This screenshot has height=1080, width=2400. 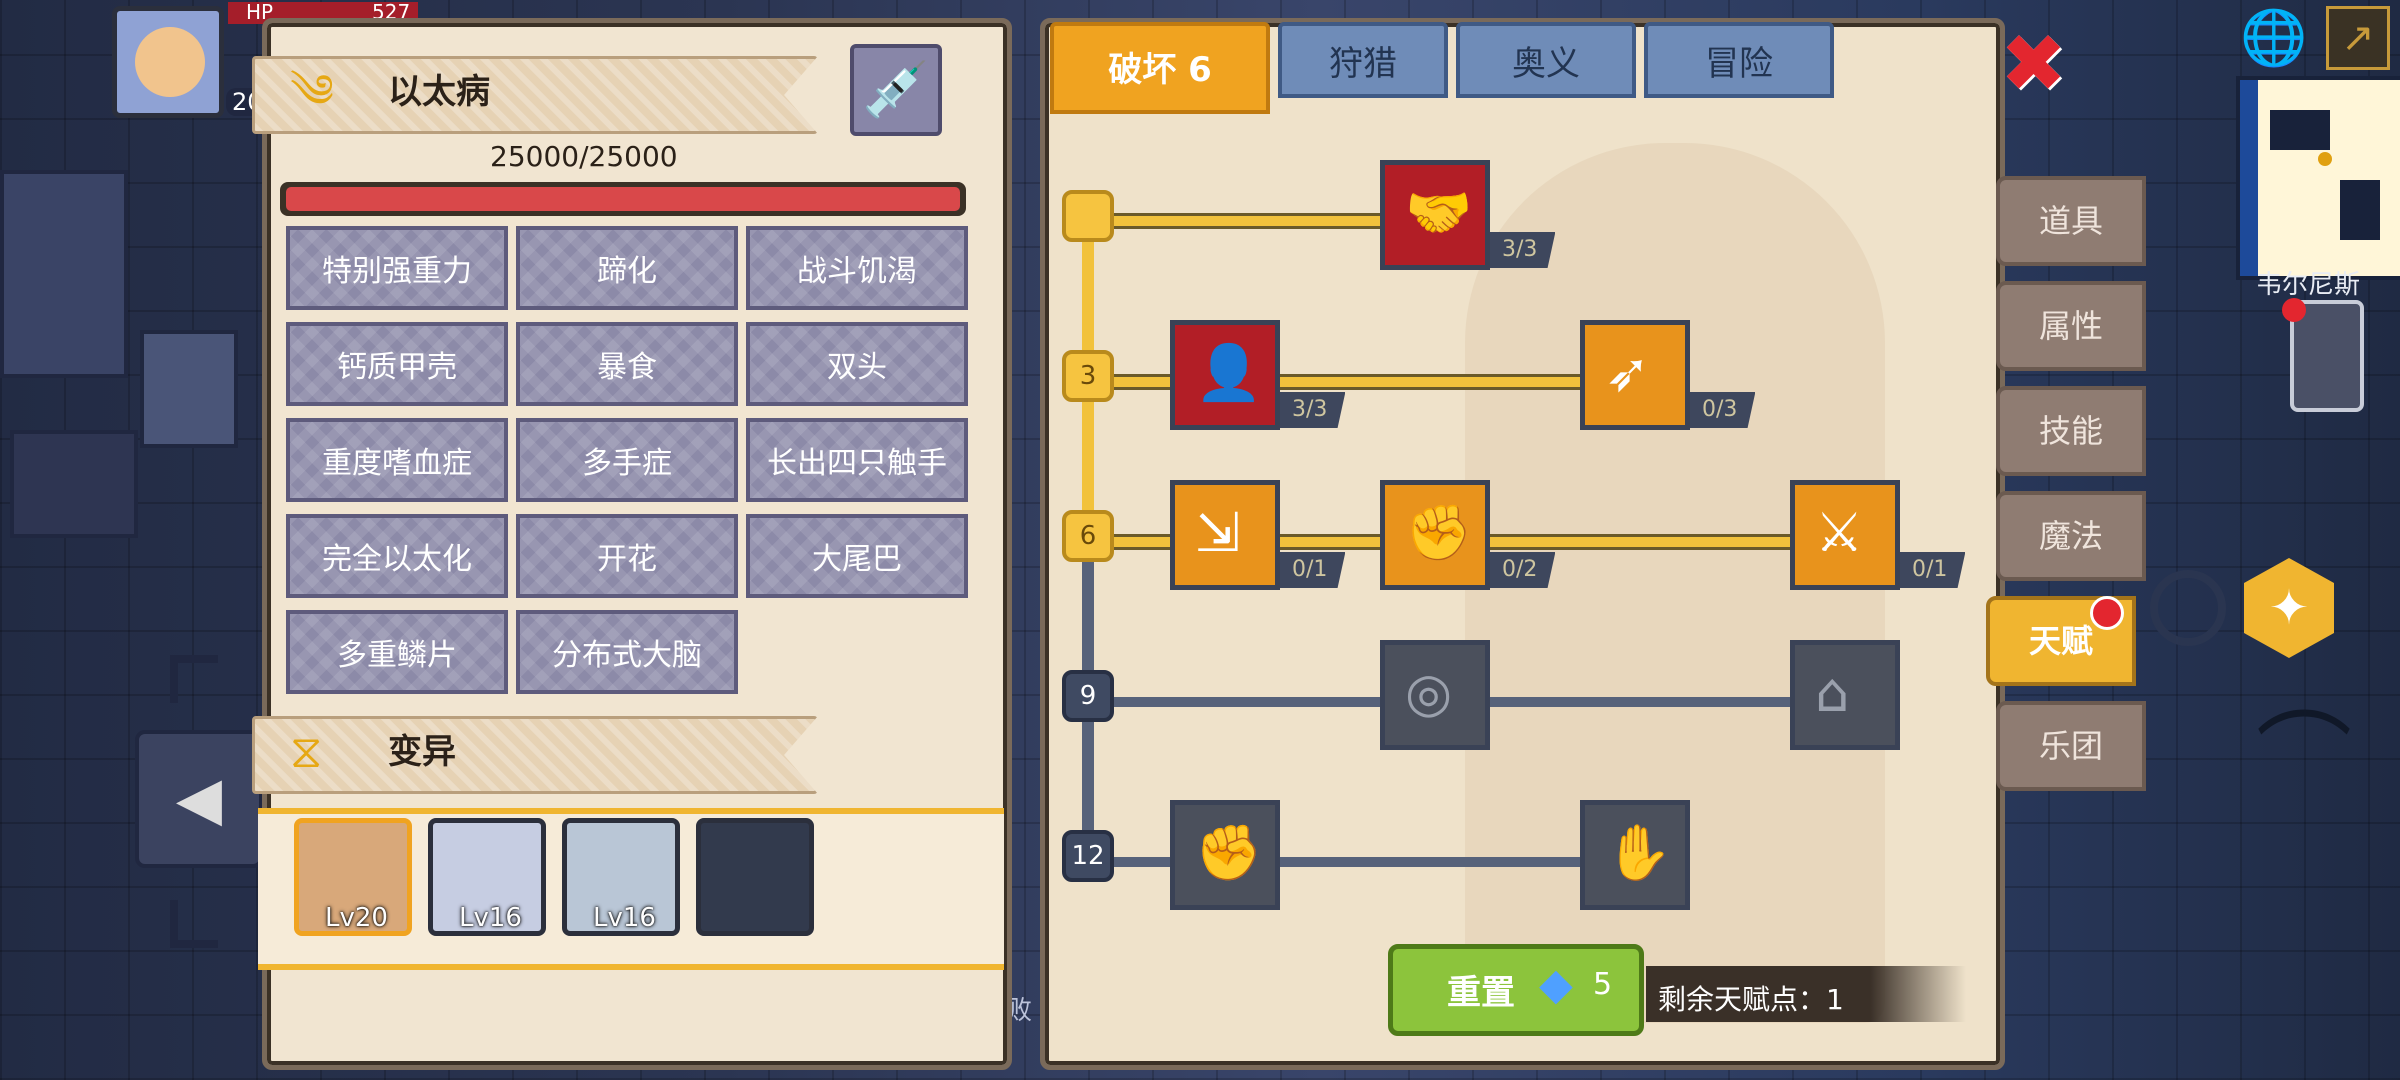 What do you see at coordinates (2358, 38) in the screenshot?
I see `exit-icon: ↗` at bounding box center [2358, 38].